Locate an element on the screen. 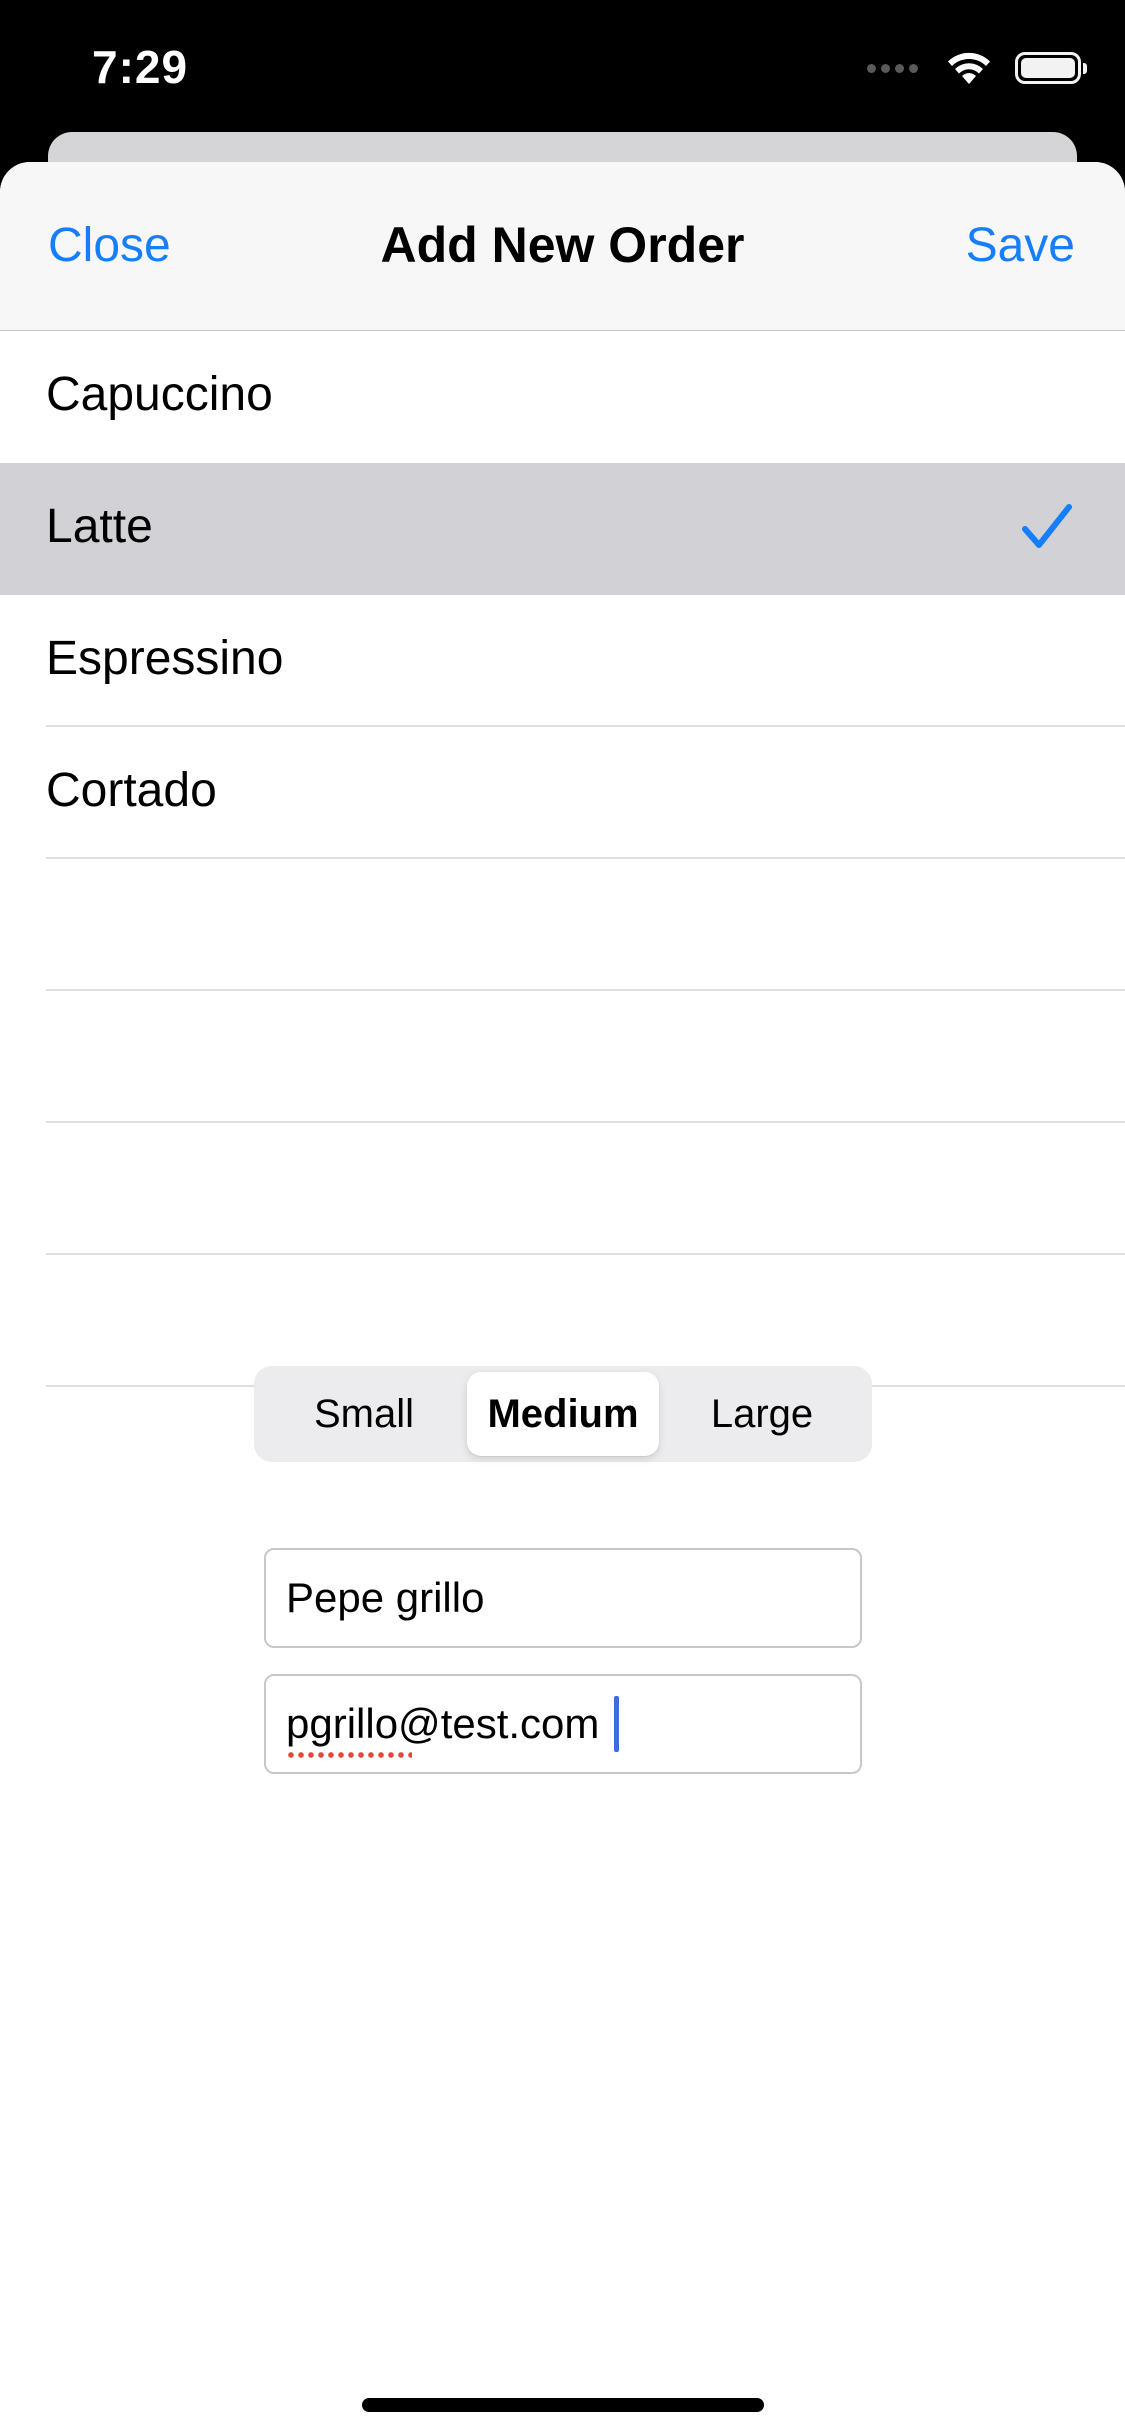 Image resolution: width=1125 pixels, height=2436 pixels. battery-icon is located at coordinates (1051, 68).